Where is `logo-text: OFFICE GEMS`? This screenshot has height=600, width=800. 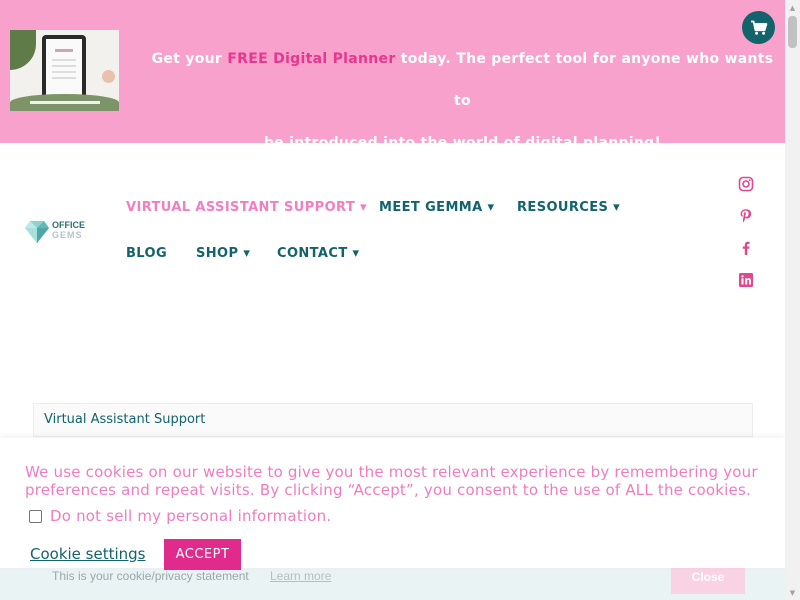 logo-text: OFFICE GEMS is located at coordinates (68, 230).